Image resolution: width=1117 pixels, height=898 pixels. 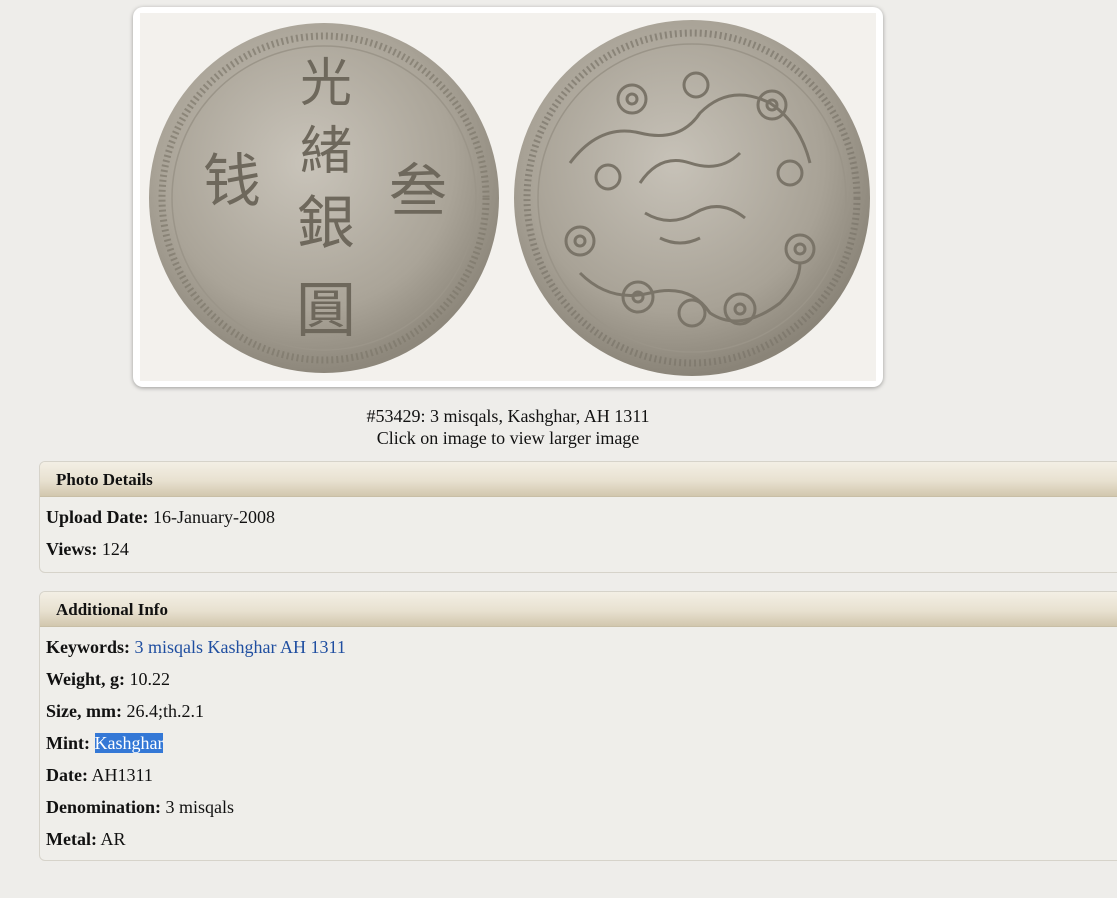 I want to click on field-label: Weight, g:, so click(x=85, y=679).